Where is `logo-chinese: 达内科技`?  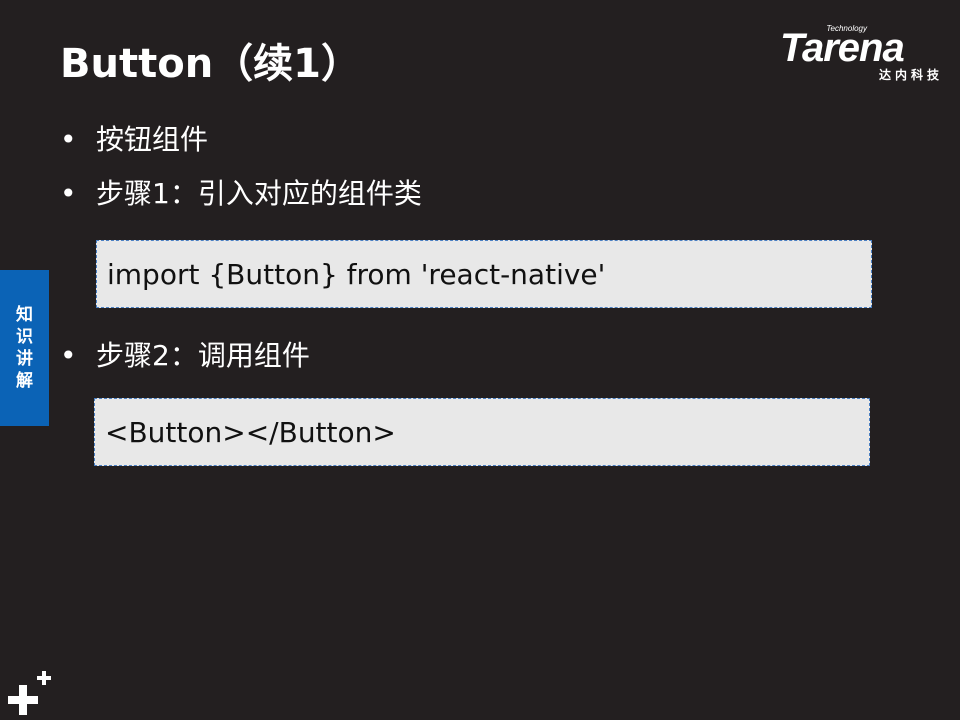
logo-chinese: 达内科技 is located at coordinates (910, 75).